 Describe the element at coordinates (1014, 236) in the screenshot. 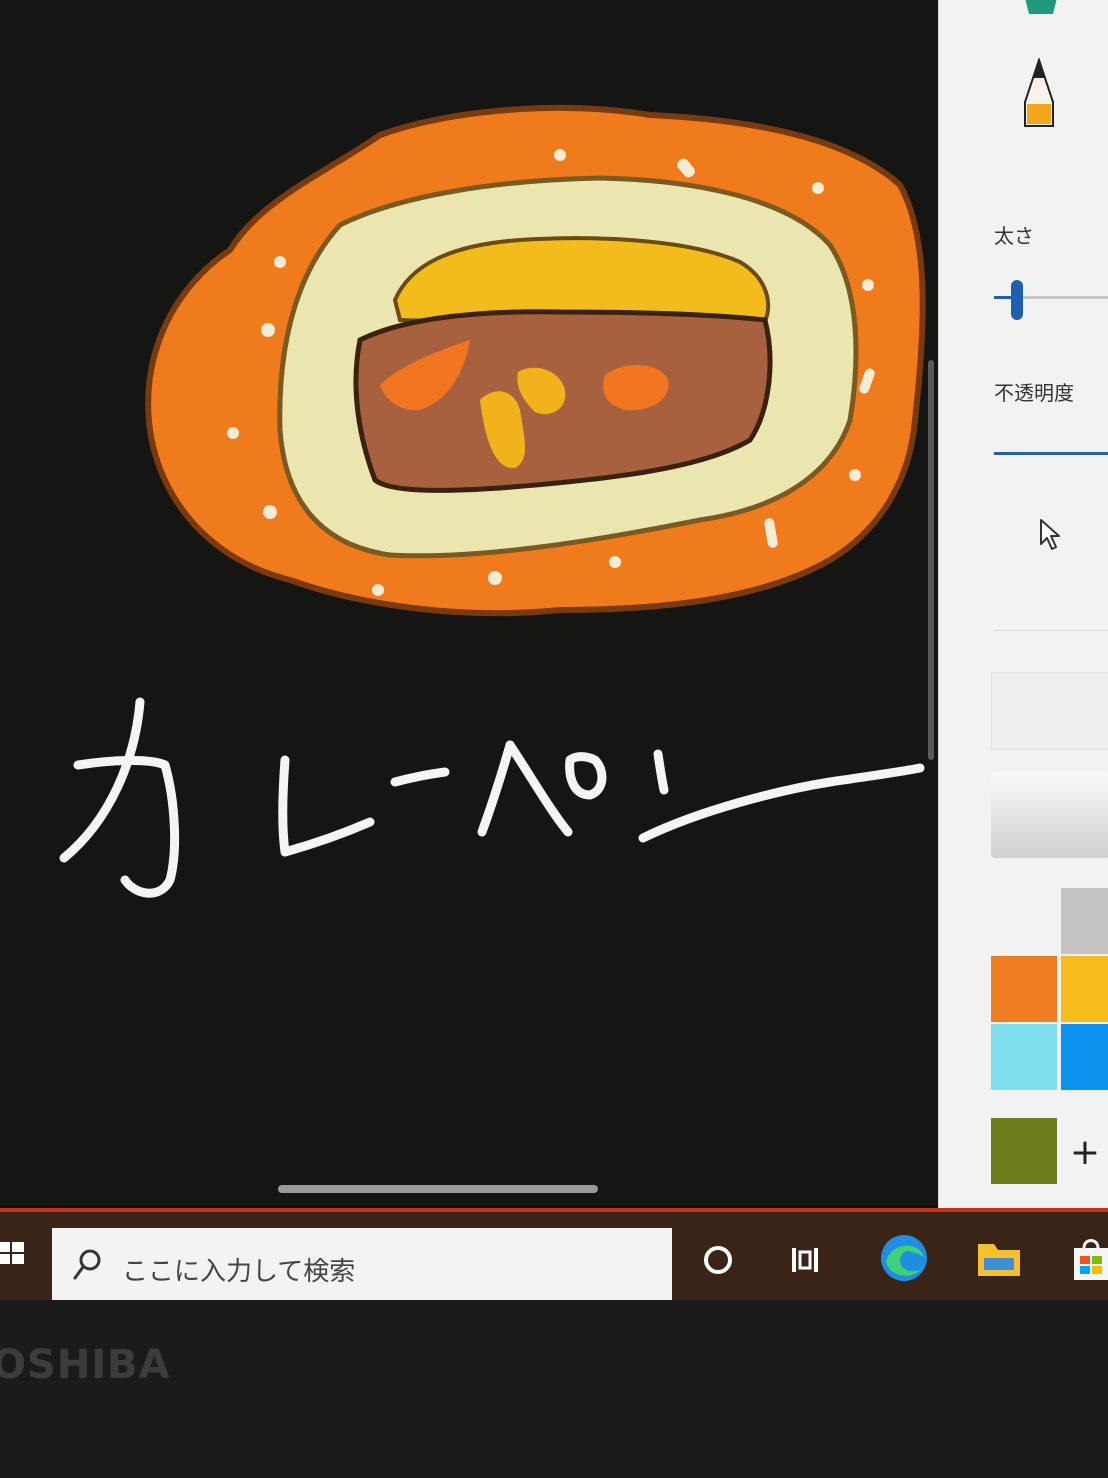

I see `thickness-label: 太さ` at that location.